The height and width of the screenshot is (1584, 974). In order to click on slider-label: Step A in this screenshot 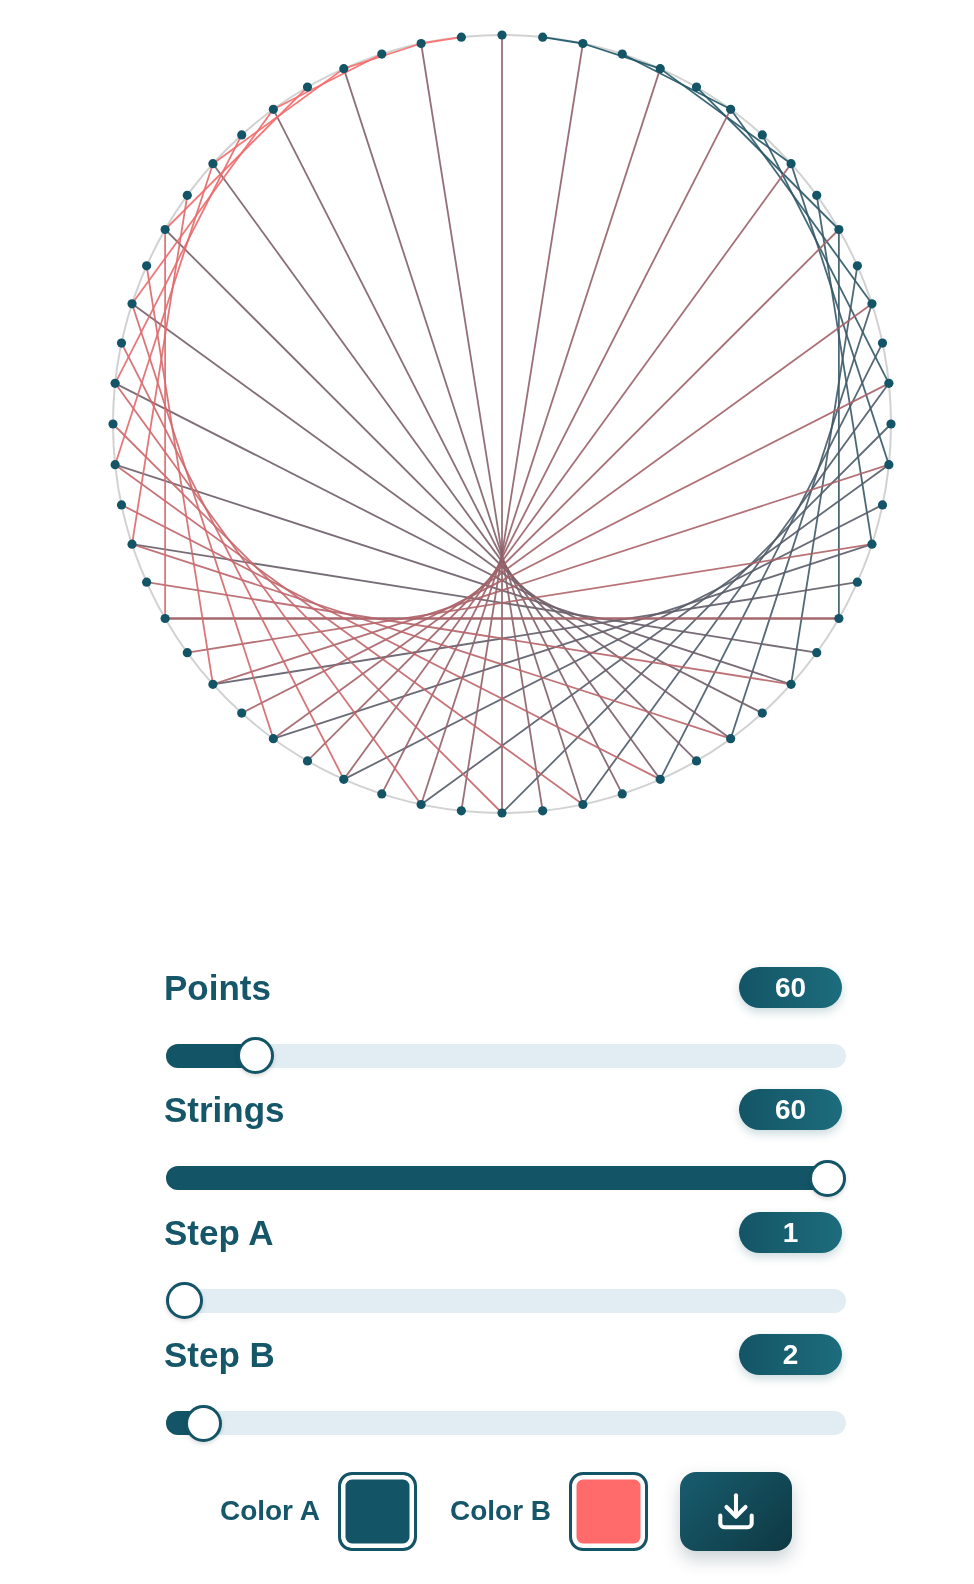, I will do `click(219, 1232)`.